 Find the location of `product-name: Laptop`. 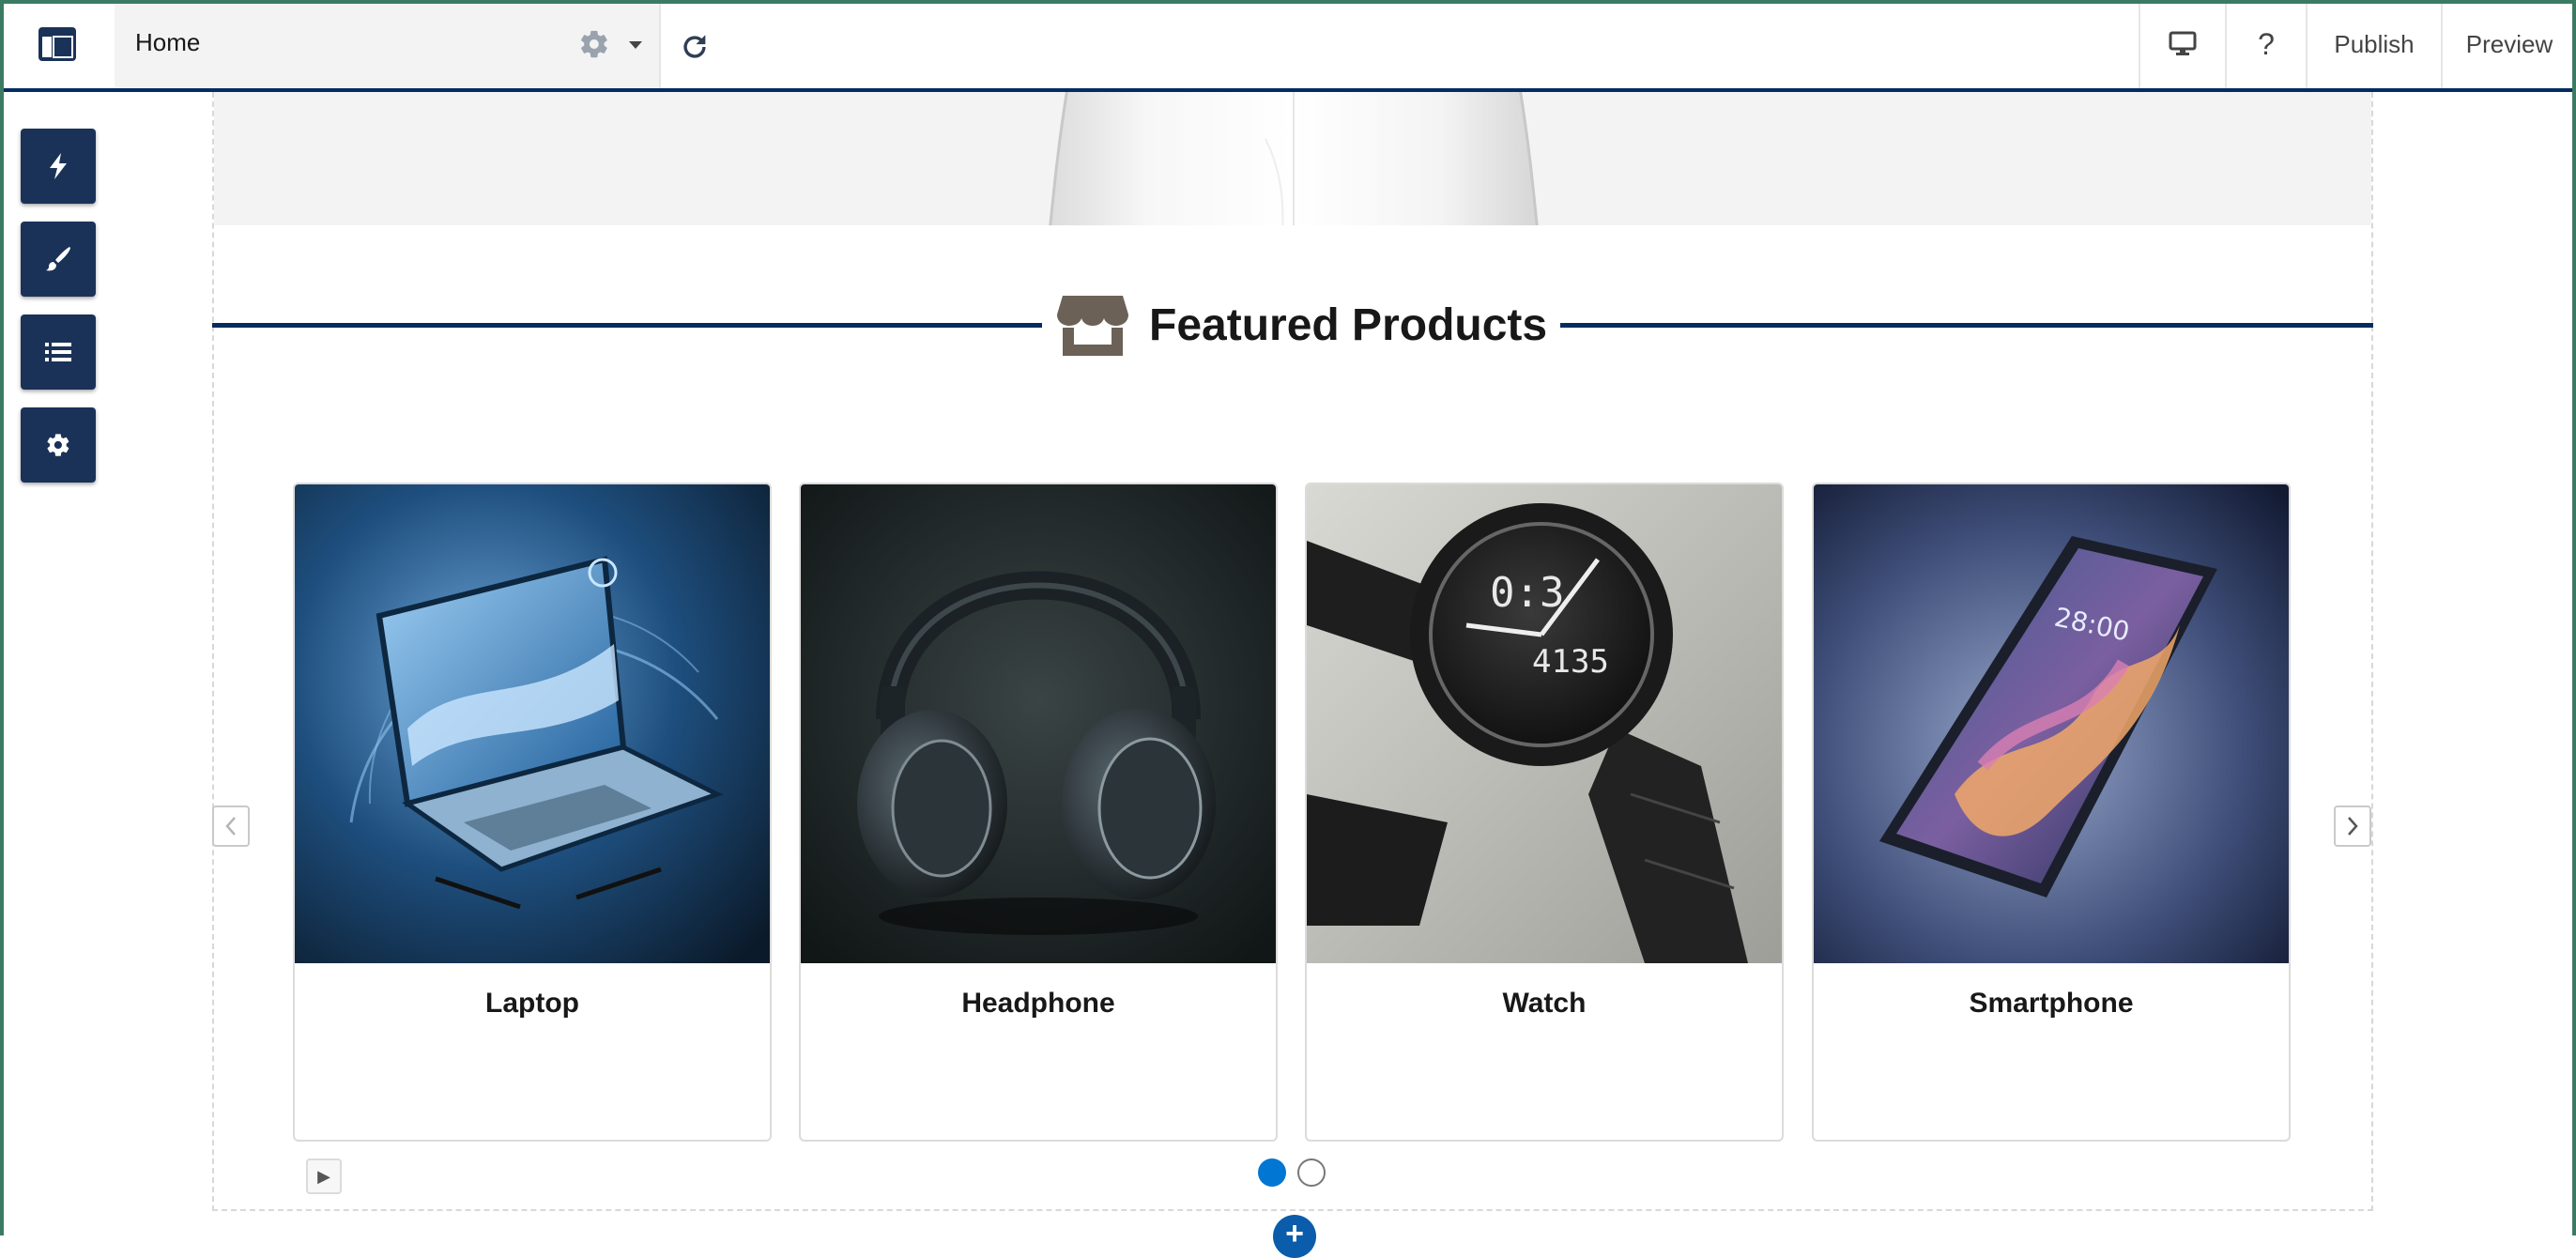

product-name: Laptop is located at coordinates (532, 1003).